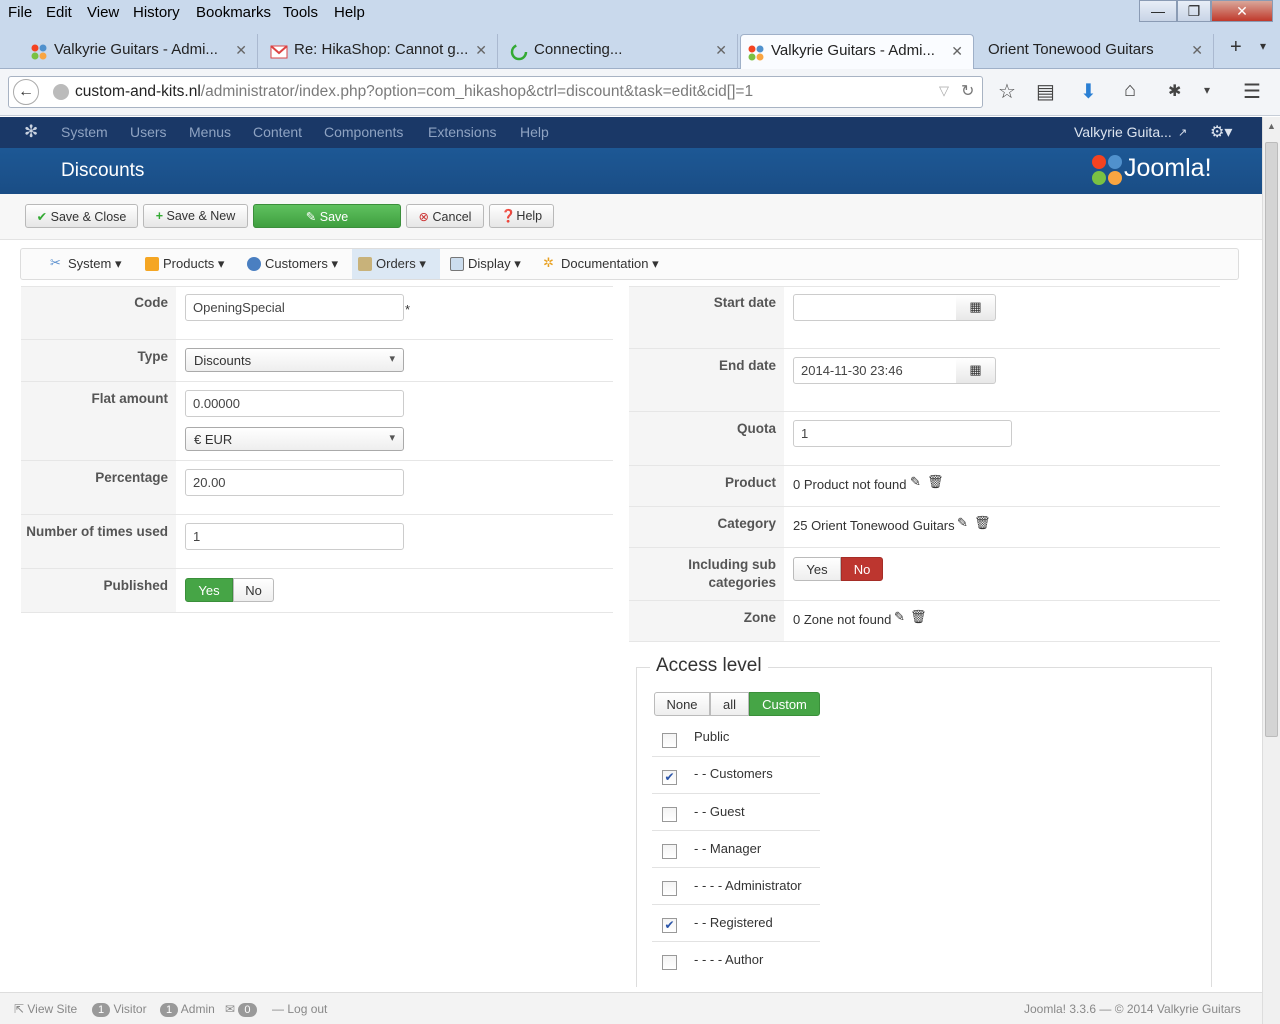 Image resolution: width=1280 pixels, height=1024 pixels. Describe the element at coordinates (294, 439) in the screenshot. I see `currency-select: € EUR` at that location.